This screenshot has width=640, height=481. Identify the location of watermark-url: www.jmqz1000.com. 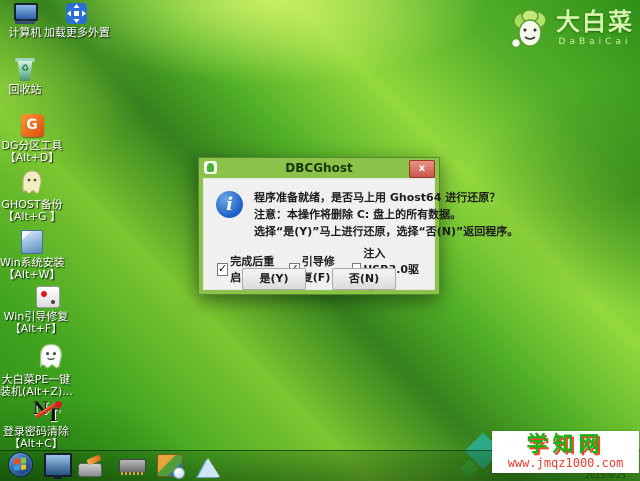
(565, 463).